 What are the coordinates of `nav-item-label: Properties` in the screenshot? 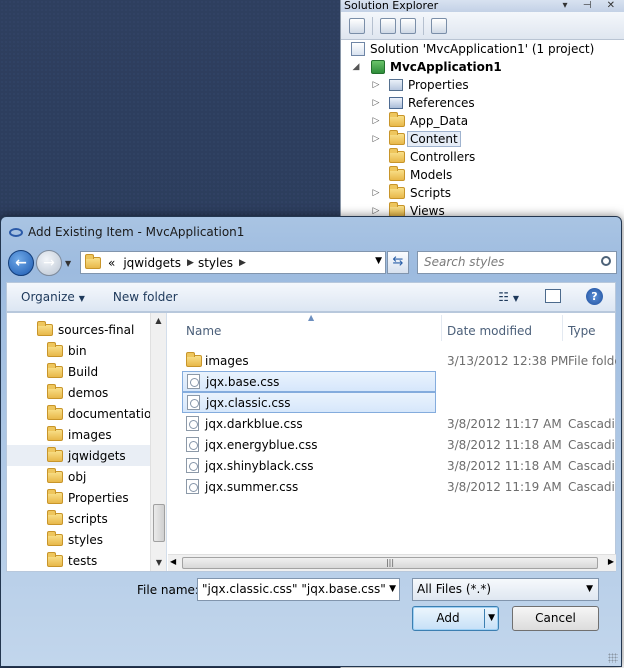 It's located at (98, 497).